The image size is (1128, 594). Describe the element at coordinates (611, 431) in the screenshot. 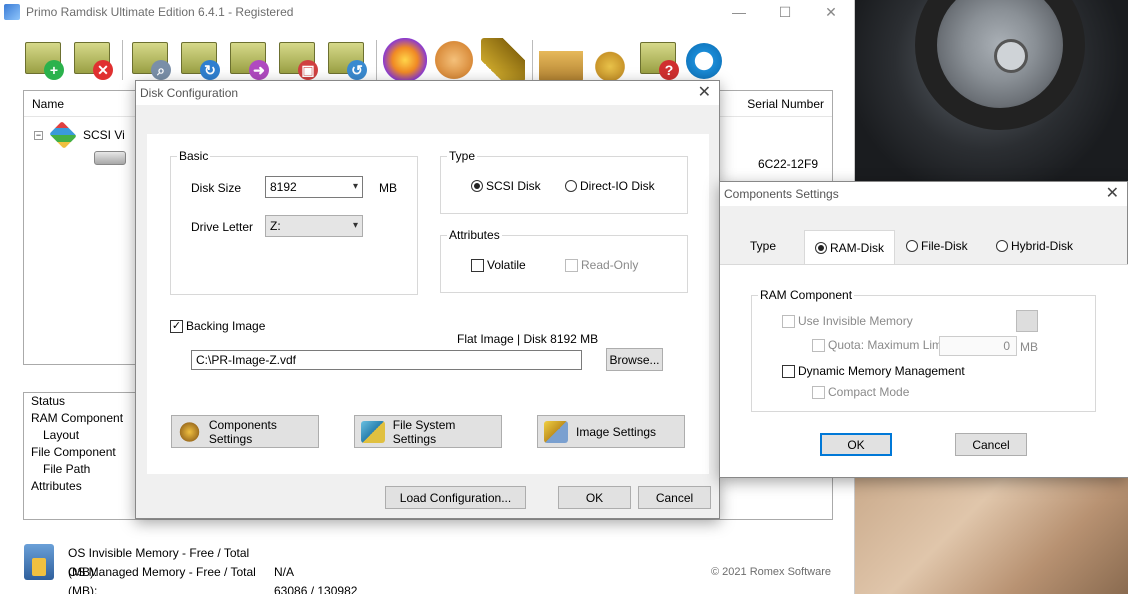

I see `image-settings-button: Image Settings` at that location.